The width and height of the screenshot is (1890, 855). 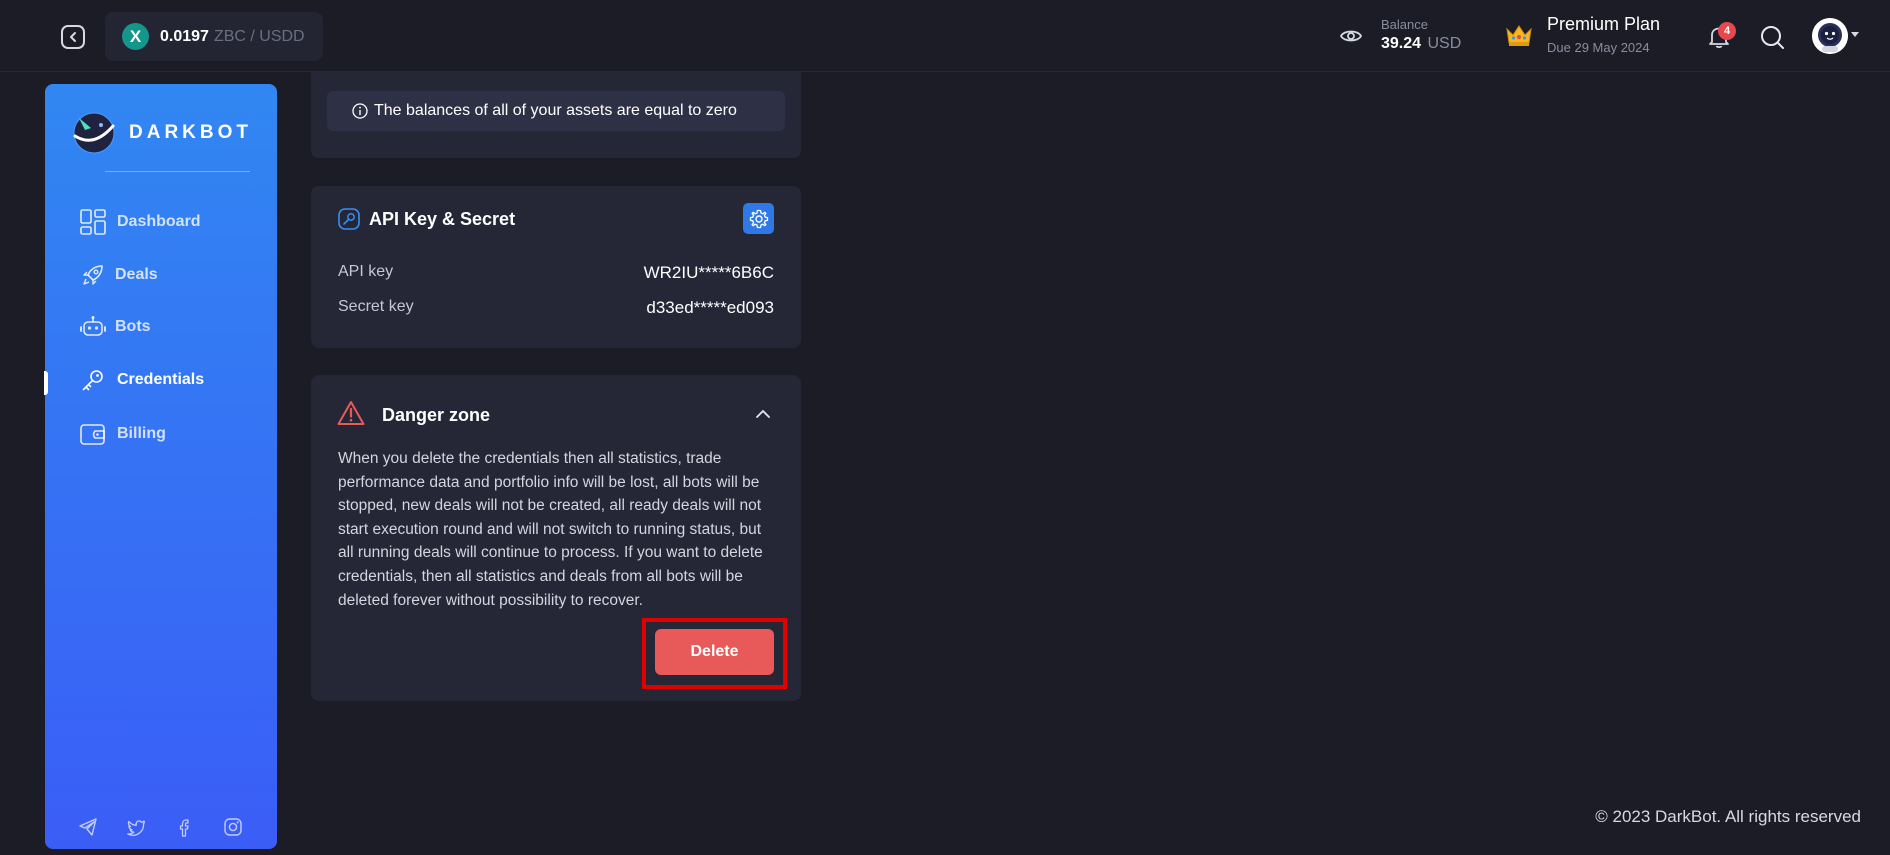 I want to click on balance-value: 39.24 USD, so click(x=1421, y=44).